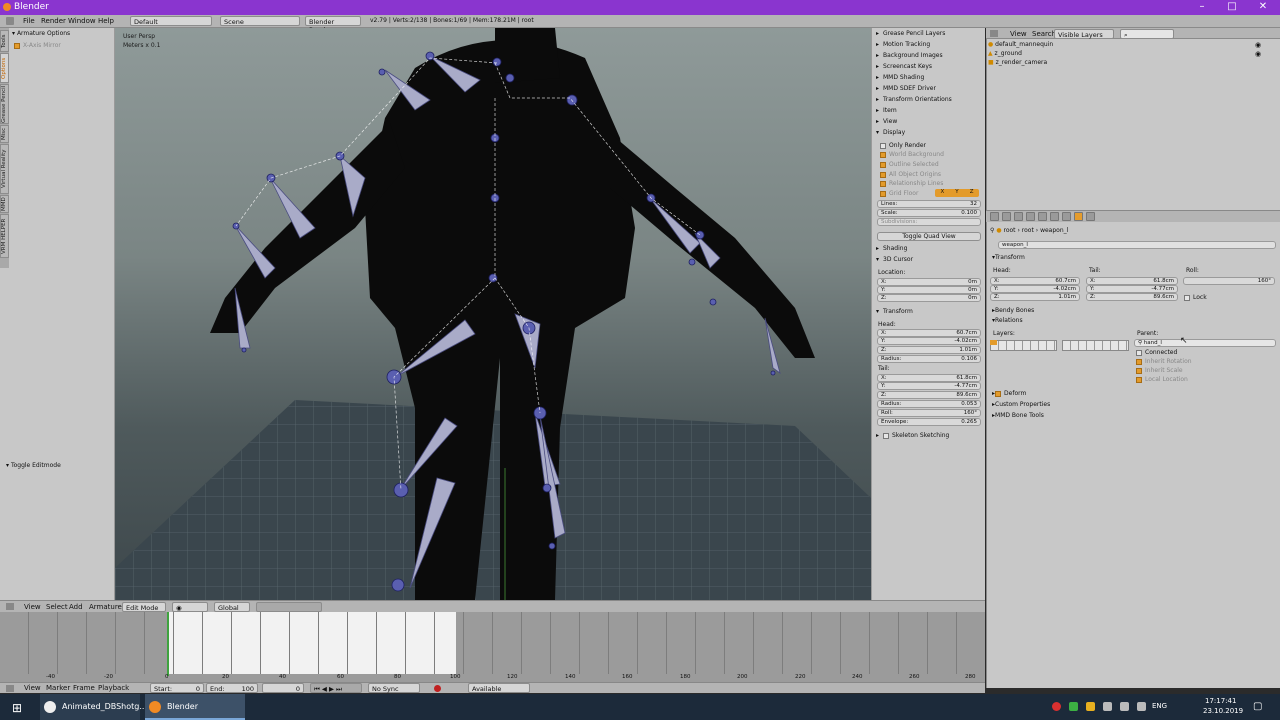 The height and width of the screenshot is (720, 1280). What do you see at coordinates (4, 104) in the screenshot?
I see `tab-grease-pencil: Grease Pencil` at bounding box center [4, 104].